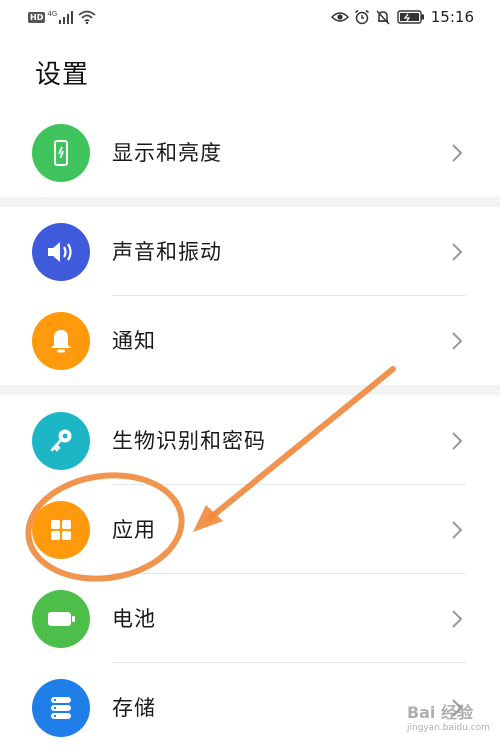 The width and height of the screenshot is (500, 752). I want to click on watermark-subtext: jingyan.baidu.com, so click(448, 728).